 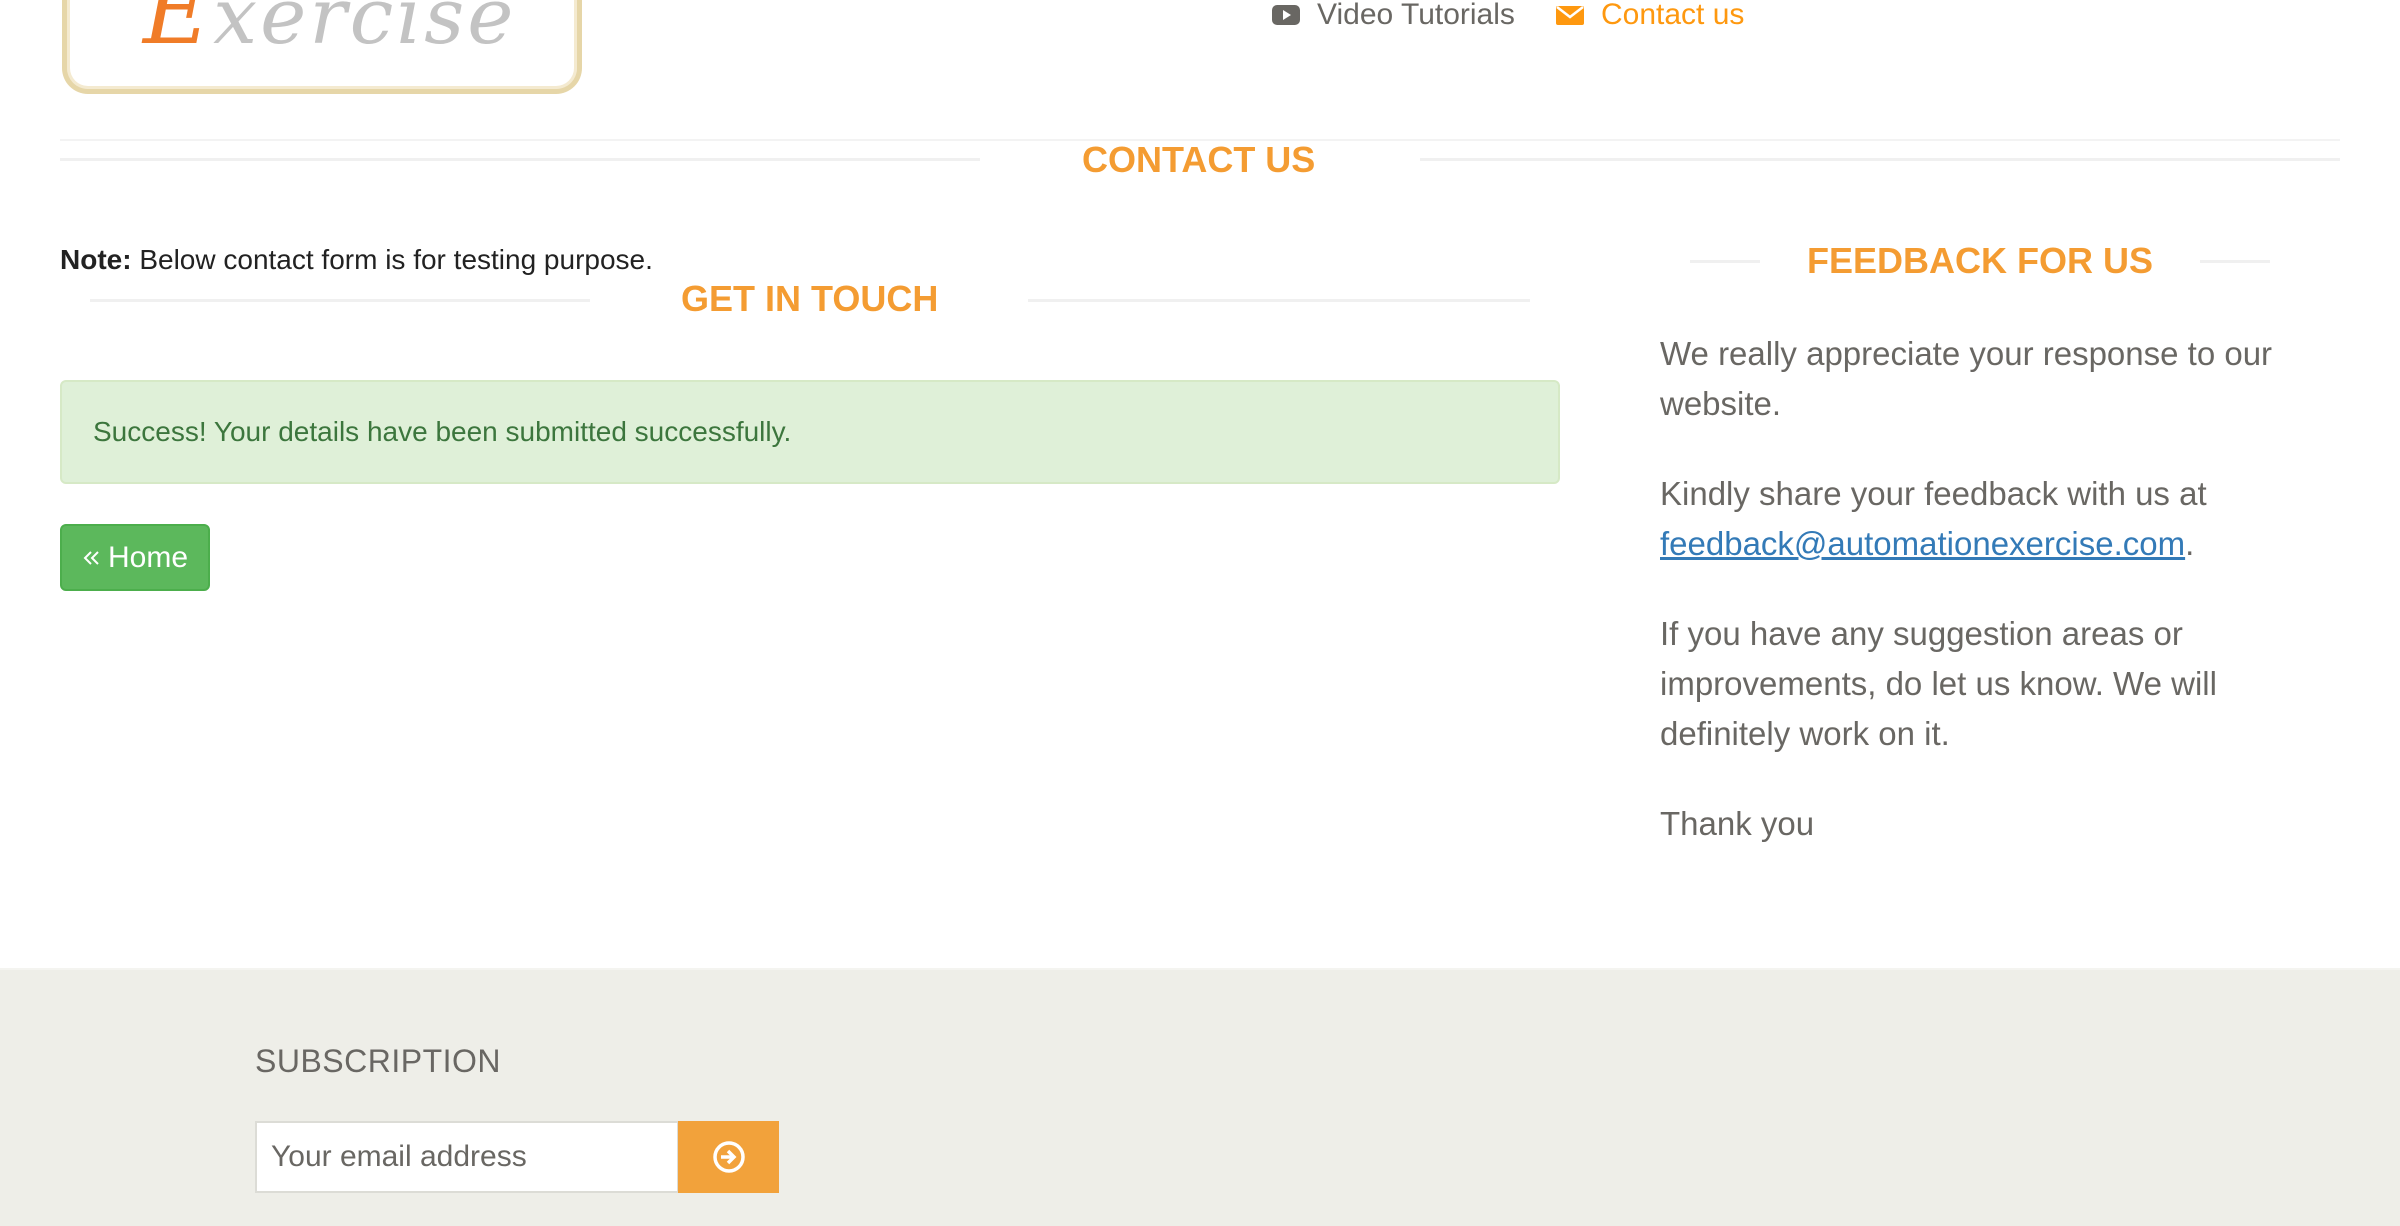 What do you see at coordinates (91, 557) in the screenshot?
I see `double-chevron-left-icon` at bounding box center [91, 557].